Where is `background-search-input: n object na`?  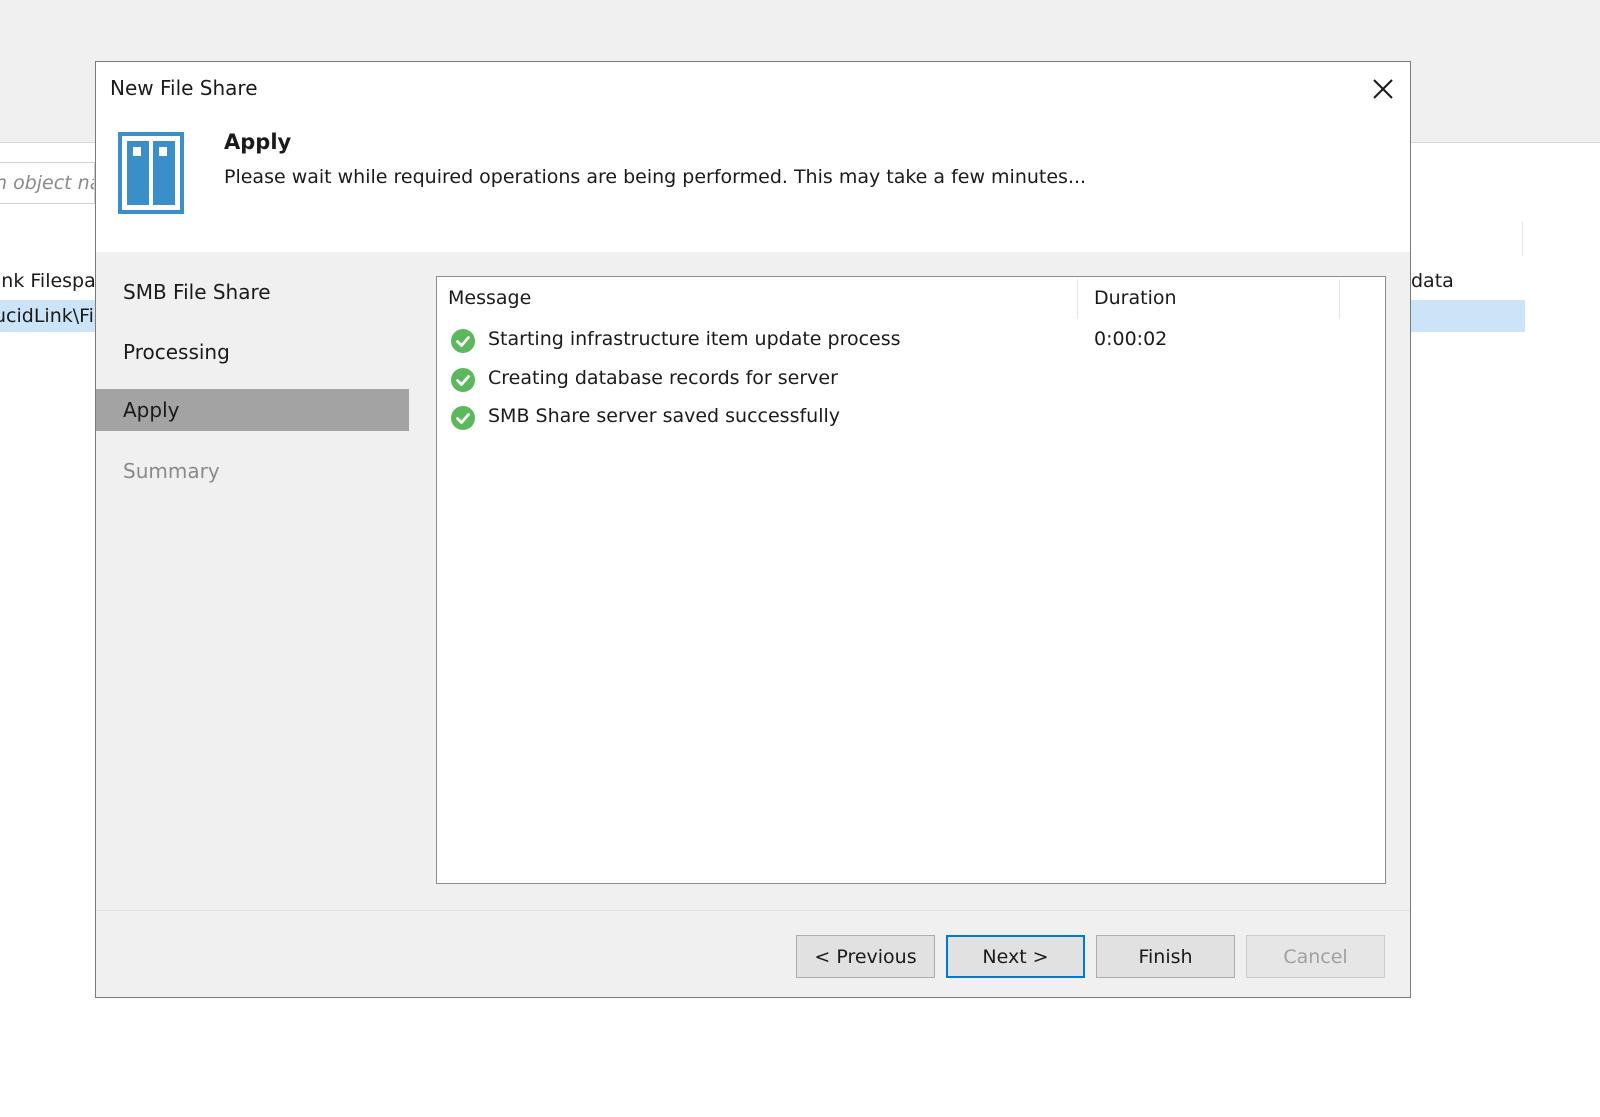
background-search-input: n object na is located at coordinates (47, 183).